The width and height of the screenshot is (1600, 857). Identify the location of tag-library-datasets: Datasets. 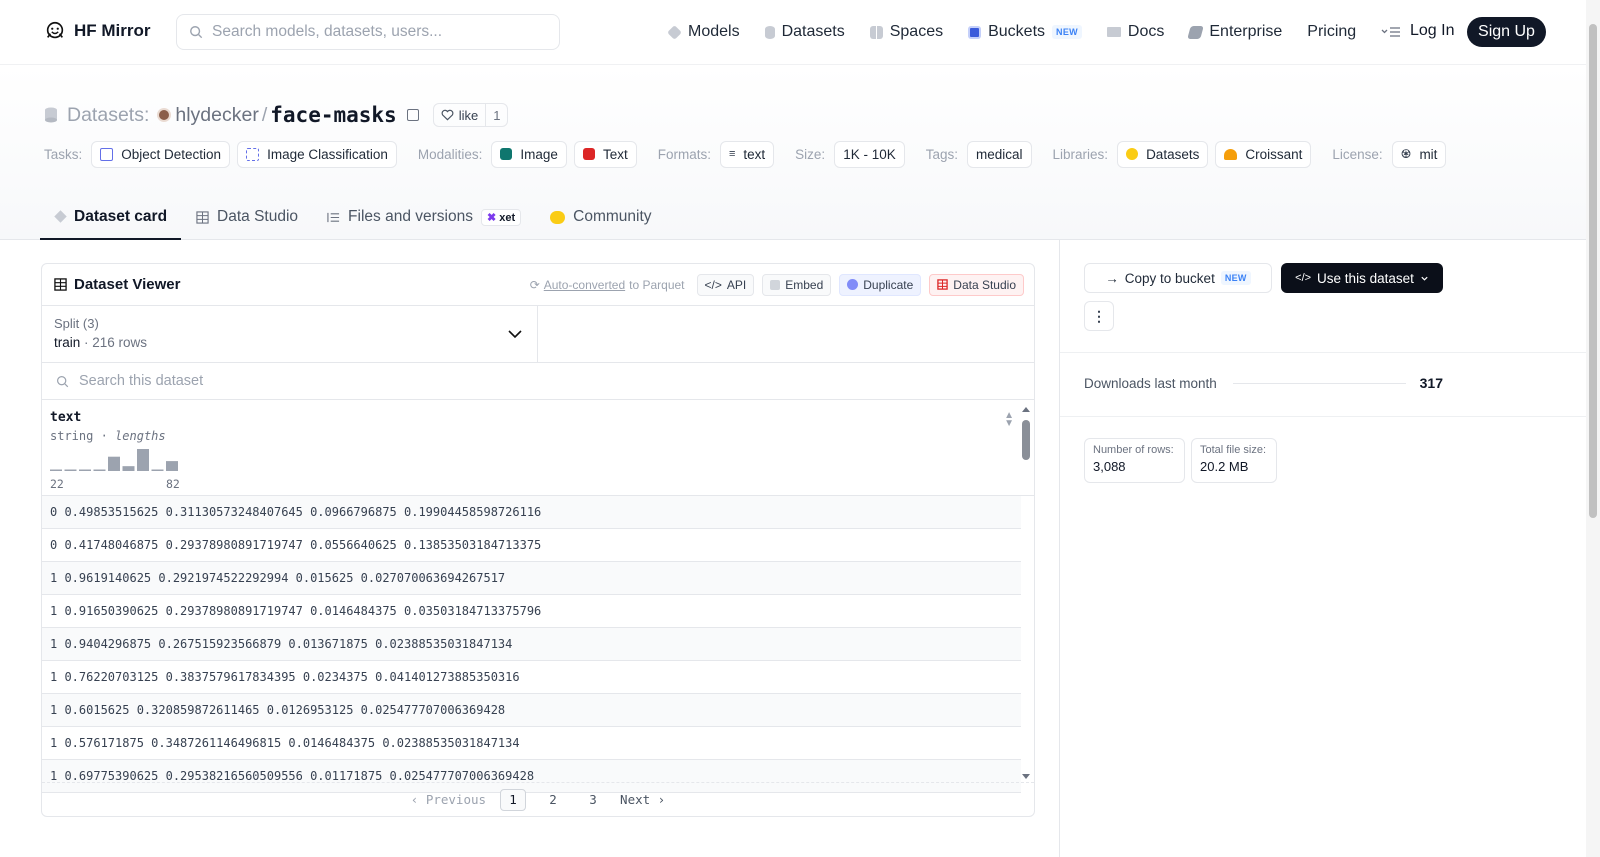
(1163, 154).